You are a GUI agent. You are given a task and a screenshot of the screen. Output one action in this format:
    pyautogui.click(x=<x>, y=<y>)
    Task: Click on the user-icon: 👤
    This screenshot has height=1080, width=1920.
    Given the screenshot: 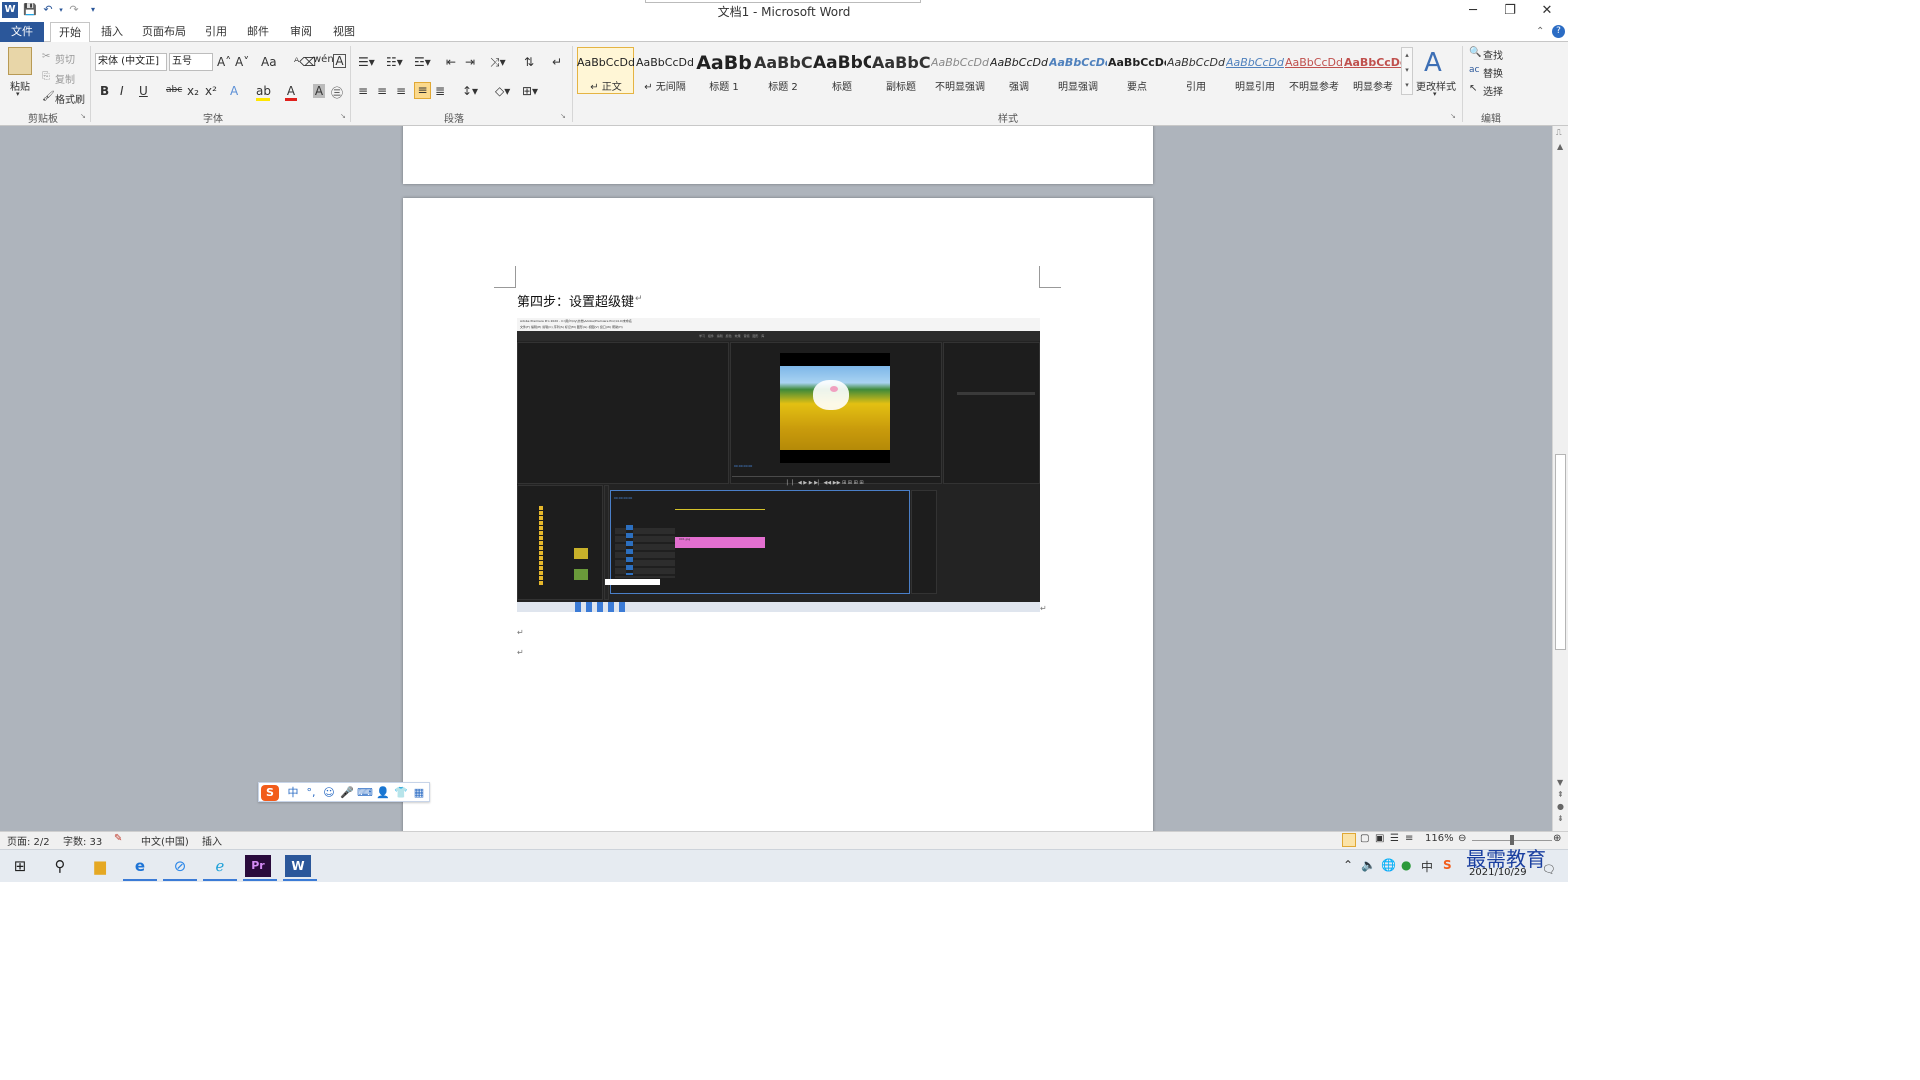 What is the action you would take?
    pyautogui.click(x=383, y=793)
    